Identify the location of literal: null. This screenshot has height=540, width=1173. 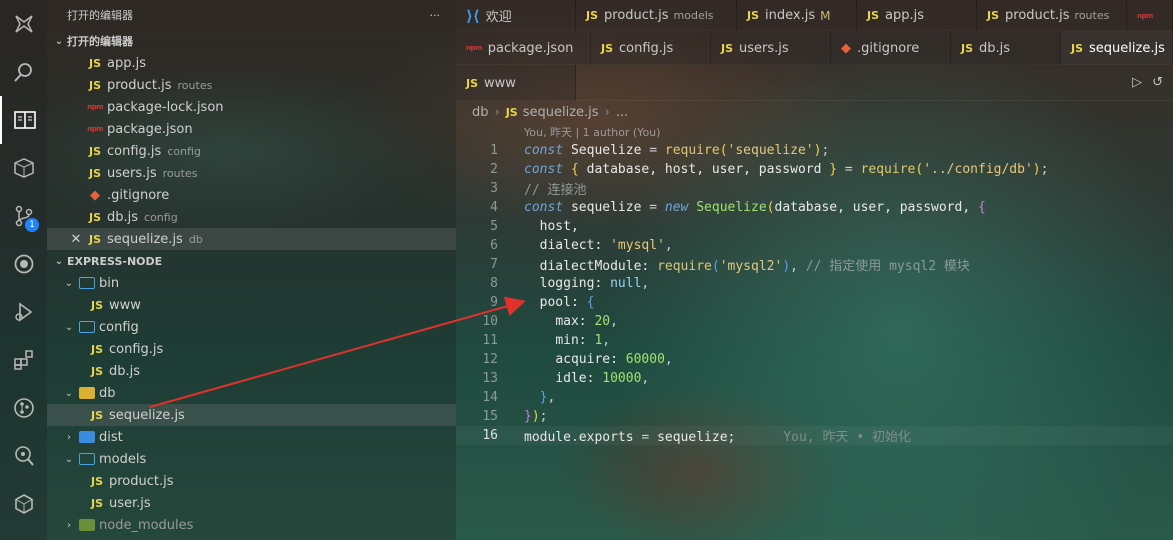
(626, 283).